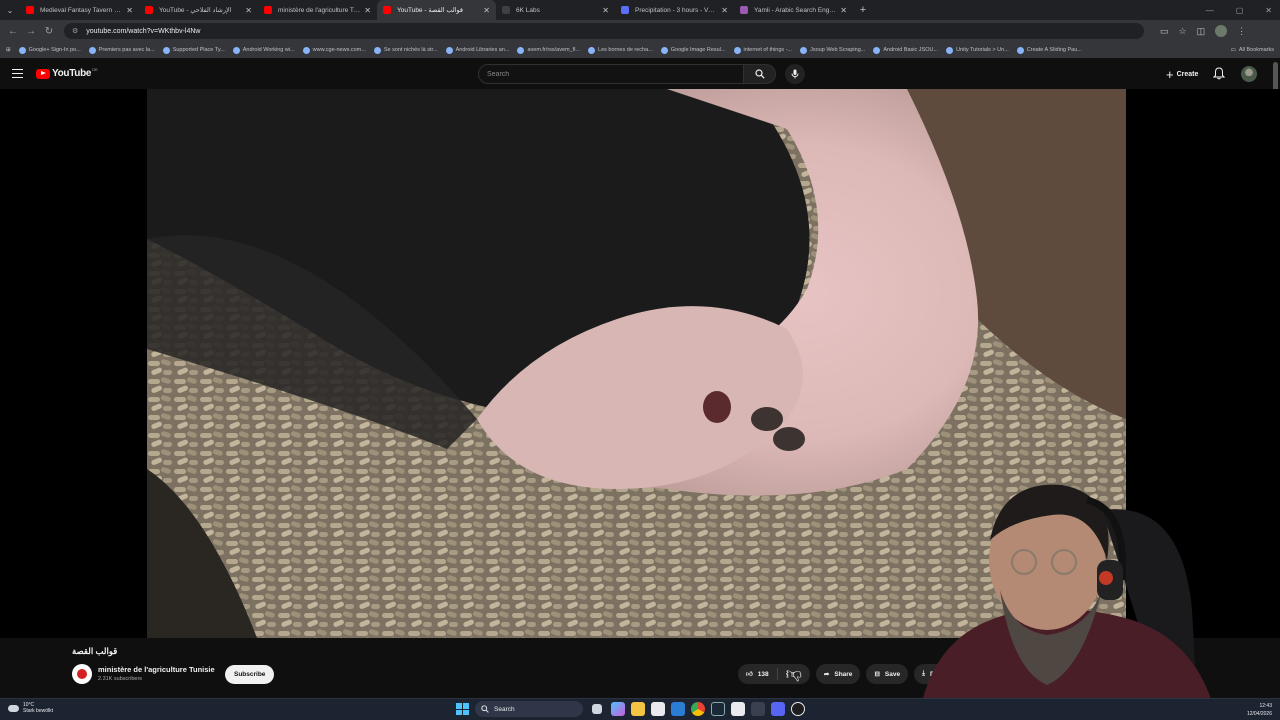  Describe the element at coordinates (462, 709) in the screenshot. I see `windows-start-icon` at that location.